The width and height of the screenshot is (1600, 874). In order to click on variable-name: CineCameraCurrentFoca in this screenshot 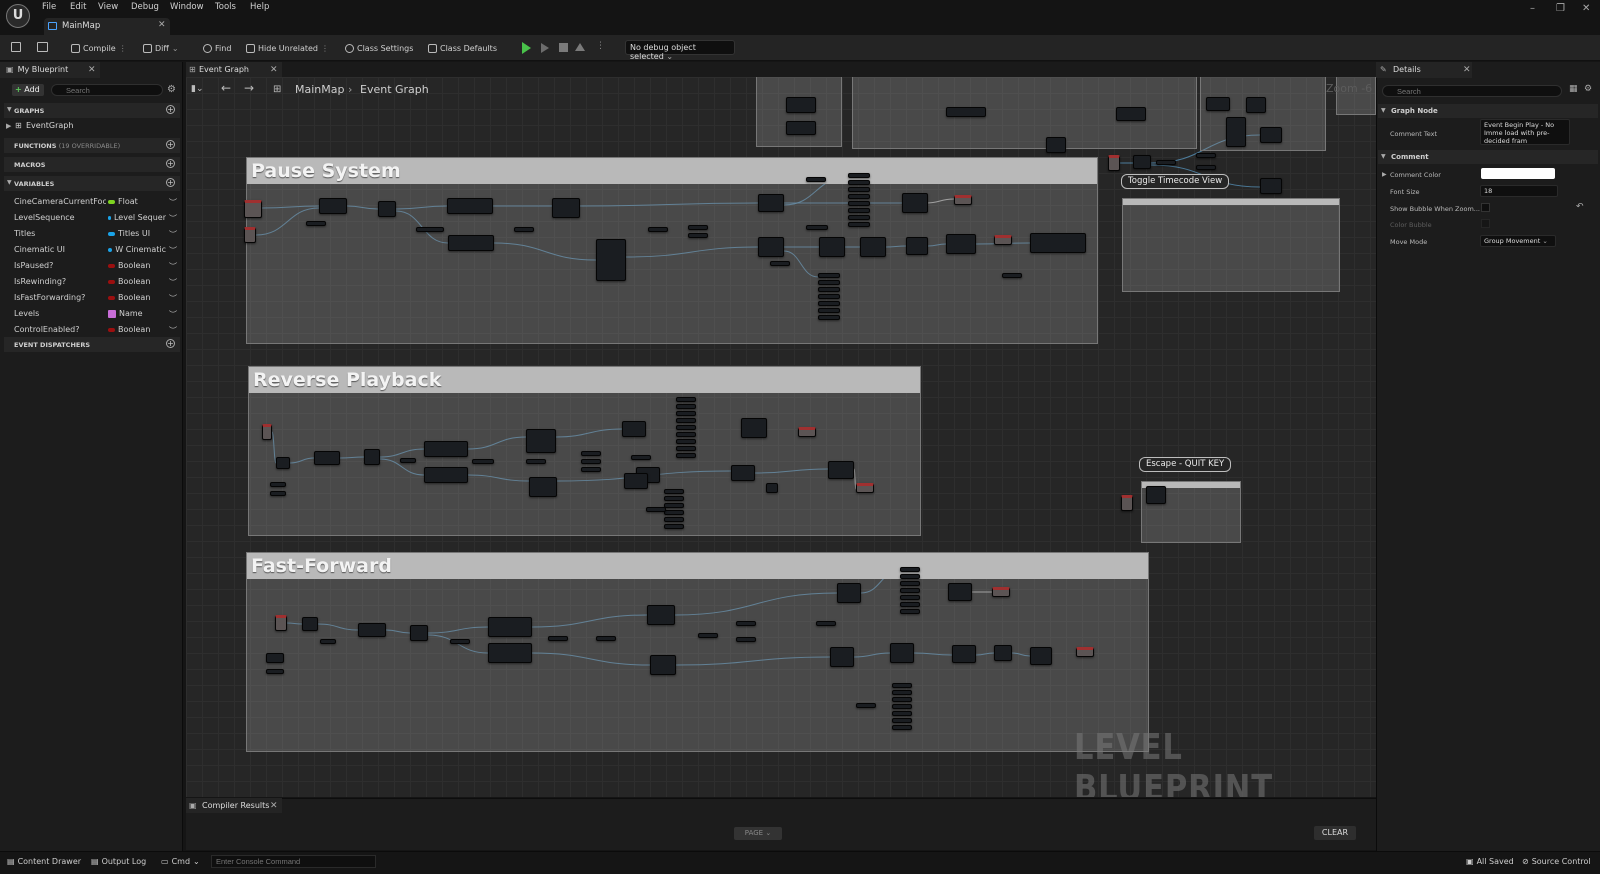, I will do `click(60, 201)`.